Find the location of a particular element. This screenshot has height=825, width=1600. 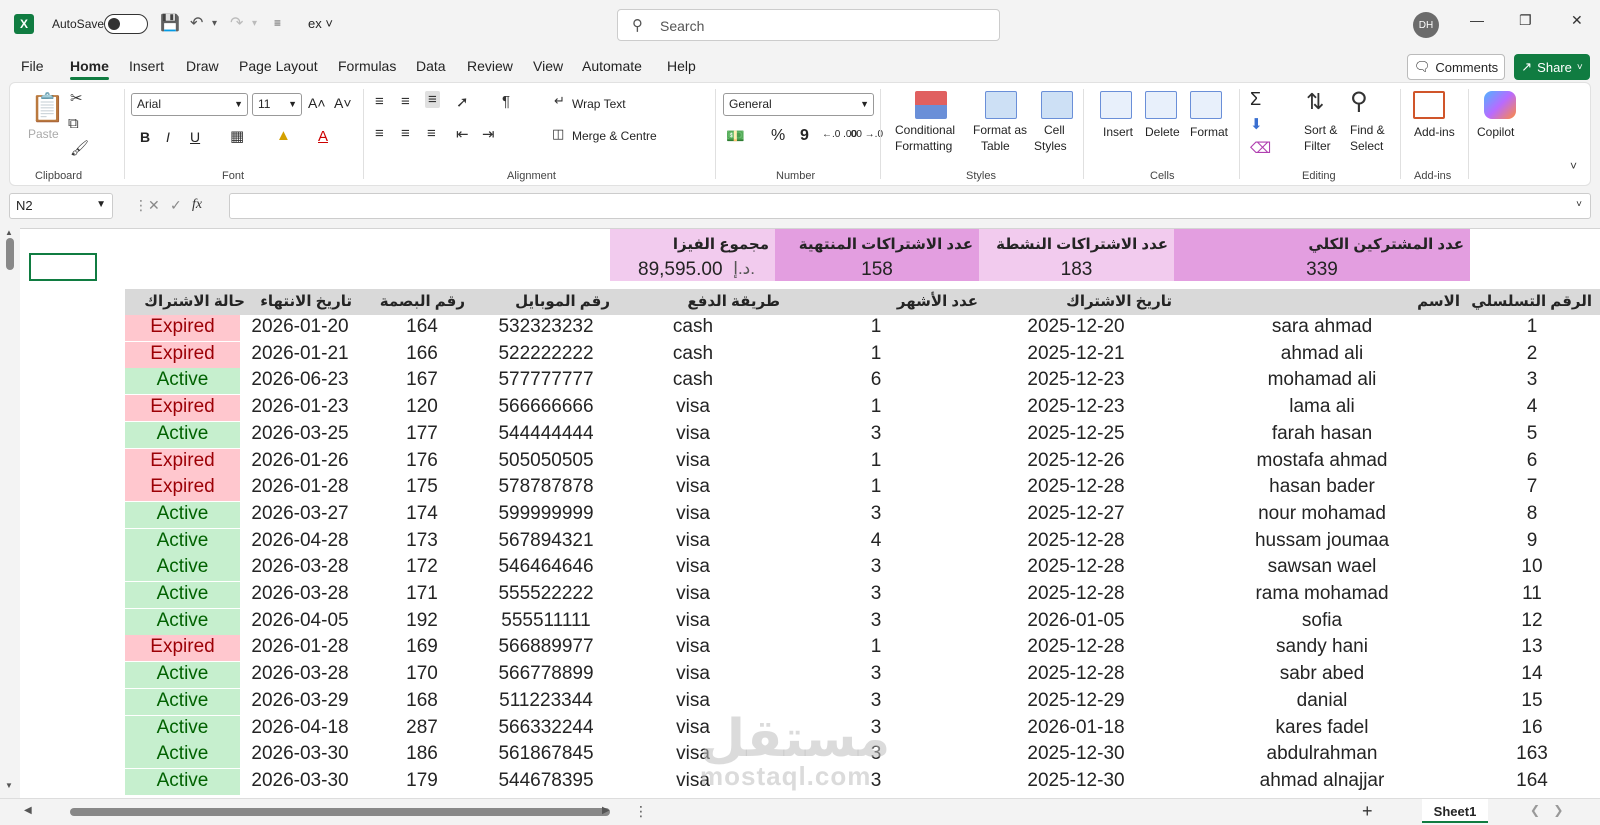

cell-name: hussam joumaa is located at coordinates (1322, 541).